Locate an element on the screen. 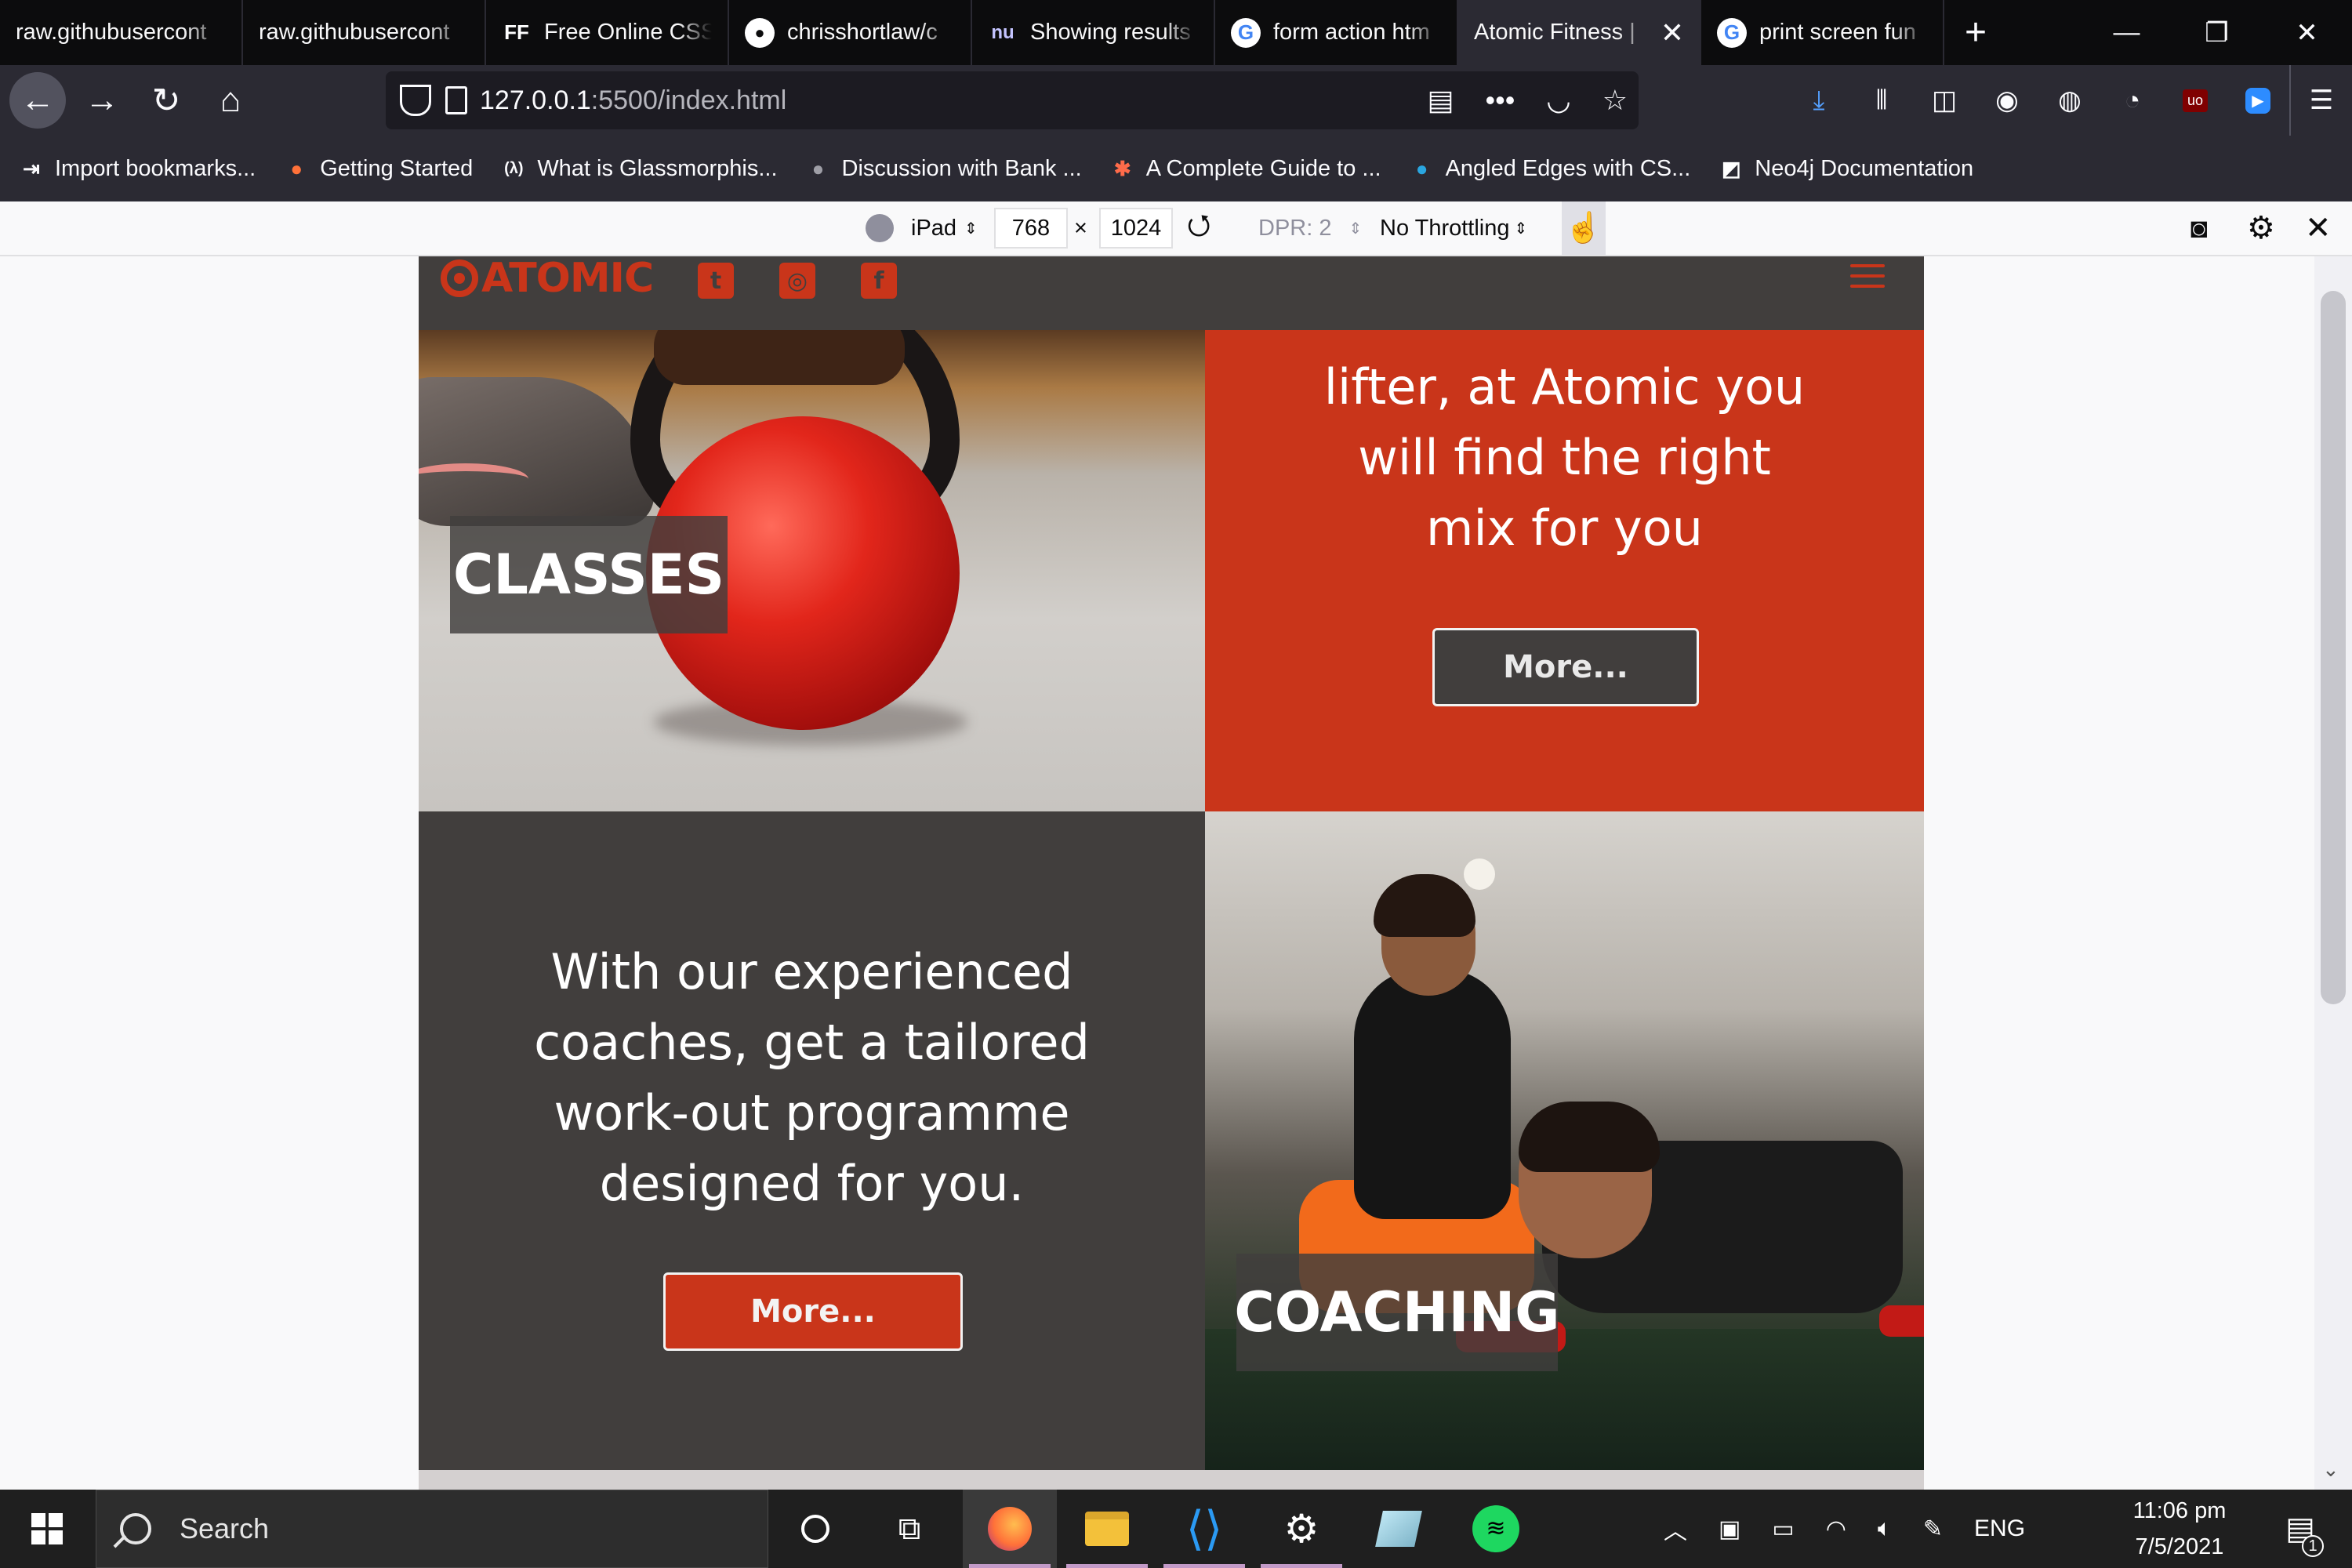 The image size is (2352, 1568). tab-raw-github-1: raw.githubusercont is located at coordinates (122, 32).